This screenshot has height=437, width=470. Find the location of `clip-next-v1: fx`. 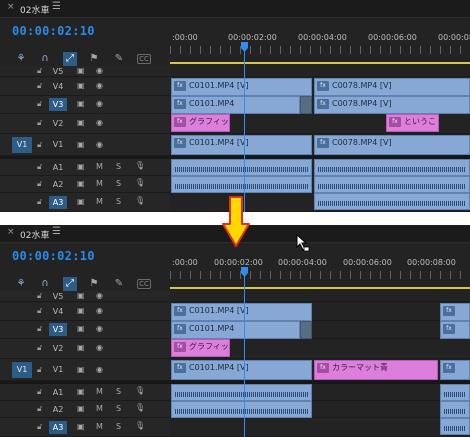

clip-next-v1: fx is located at coordinates (455, 370).